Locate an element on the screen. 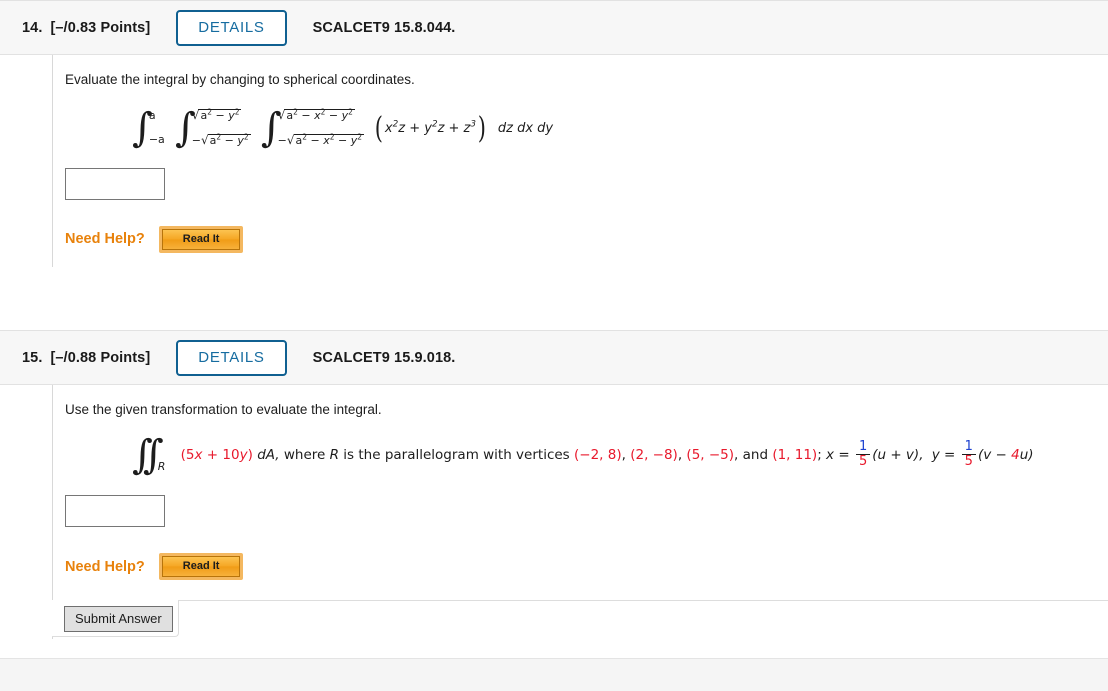  area-differential: dA, is located at coordinates (268, 455).